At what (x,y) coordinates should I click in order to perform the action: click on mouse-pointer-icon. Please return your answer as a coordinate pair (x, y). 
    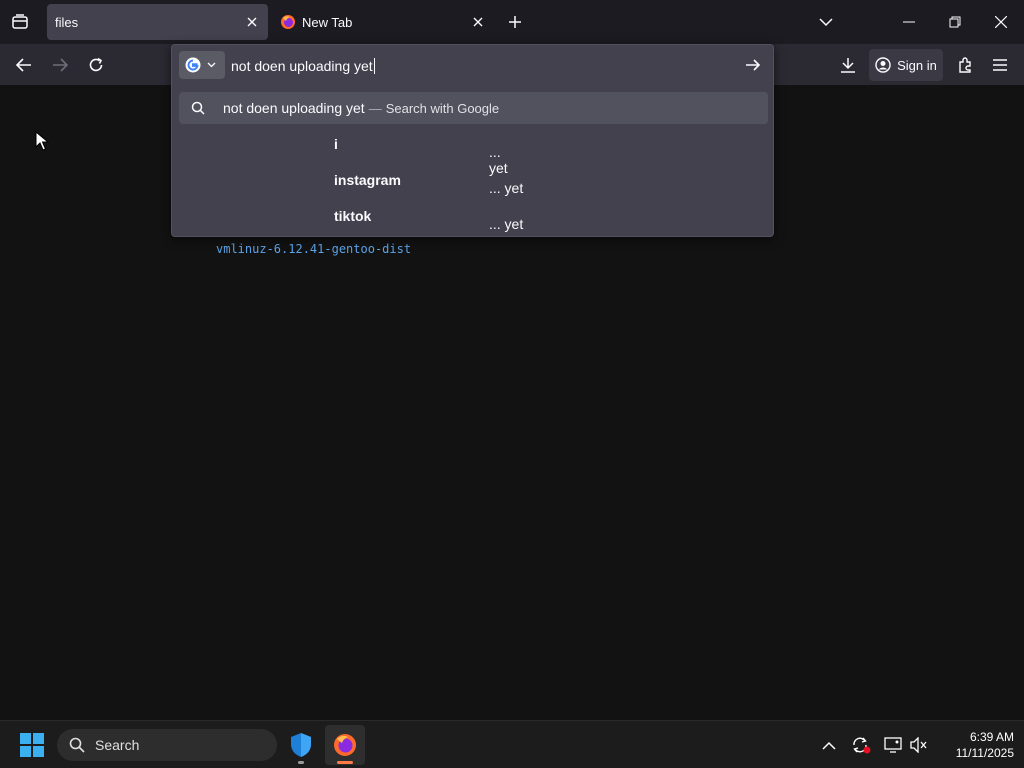
    Looking at the image, I should click on (42, 143).